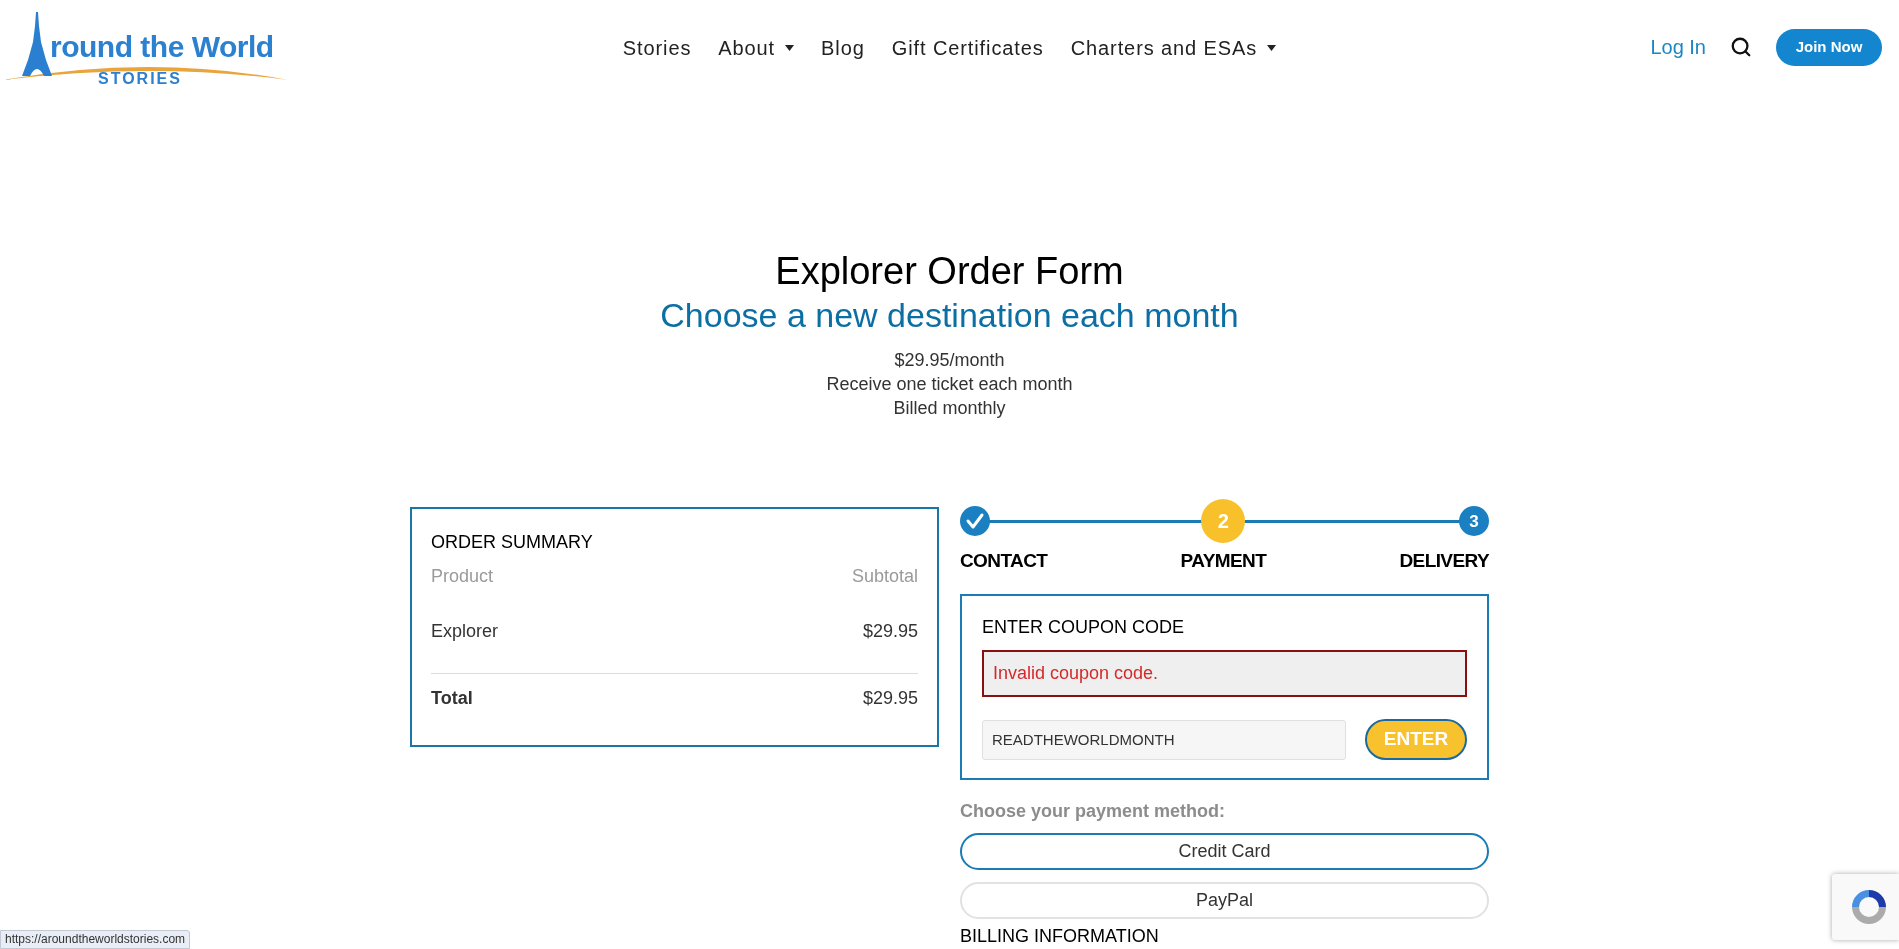 This screenshot has width=1899, height=949. Describe the element at coordinates (949, 384) in the screenshot. I see `plan-detail: Receive one ticket each month` at that location.